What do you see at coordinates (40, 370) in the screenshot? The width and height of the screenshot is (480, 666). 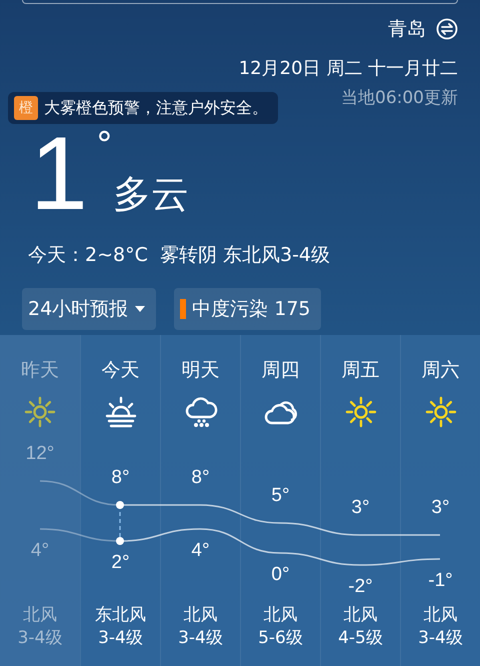 I see `day-label: 昨天` at bounding box center [40, 370].